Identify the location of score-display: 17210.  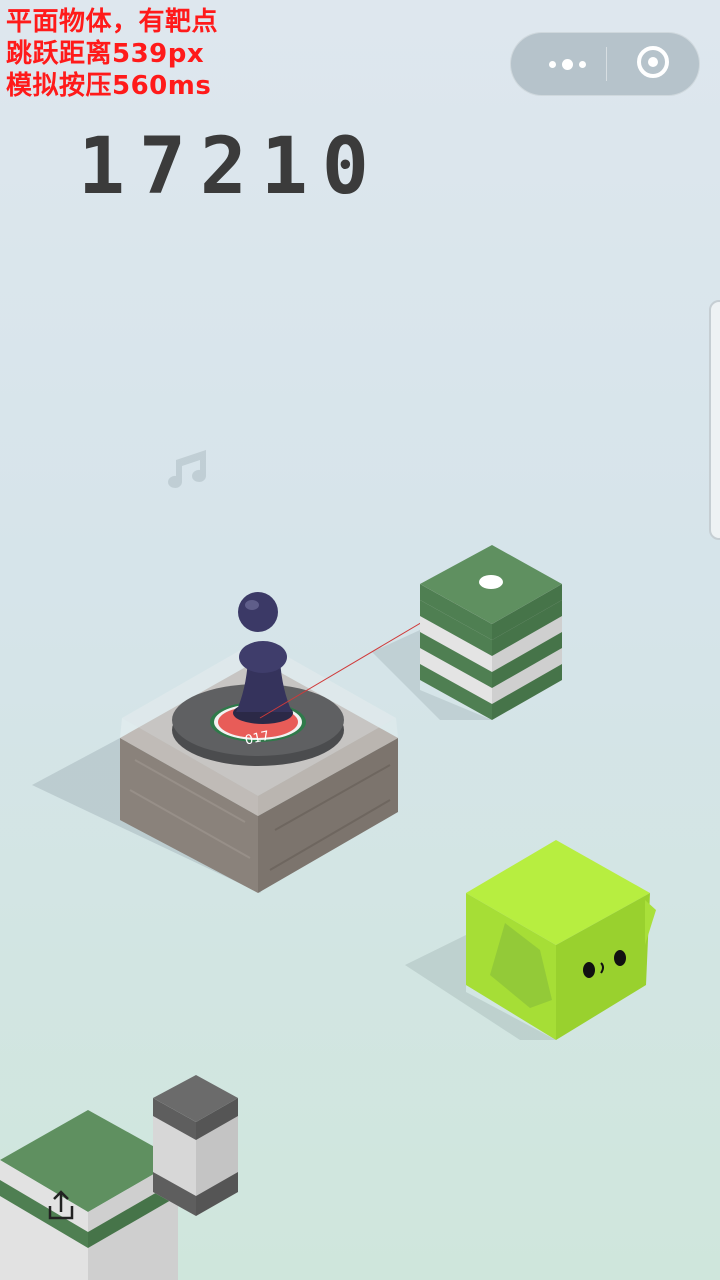
(230, 167).